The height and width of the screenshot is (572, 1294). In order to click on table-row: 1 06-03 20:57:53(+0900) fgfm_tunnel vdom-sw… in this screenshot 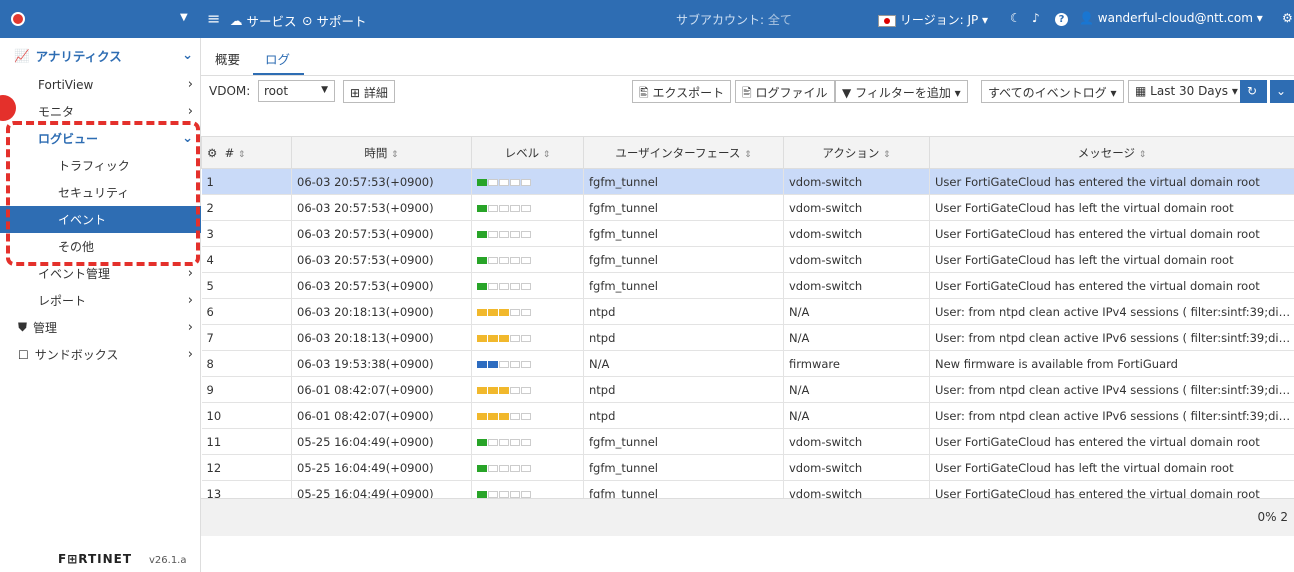, I will do `click(747, 181)`.